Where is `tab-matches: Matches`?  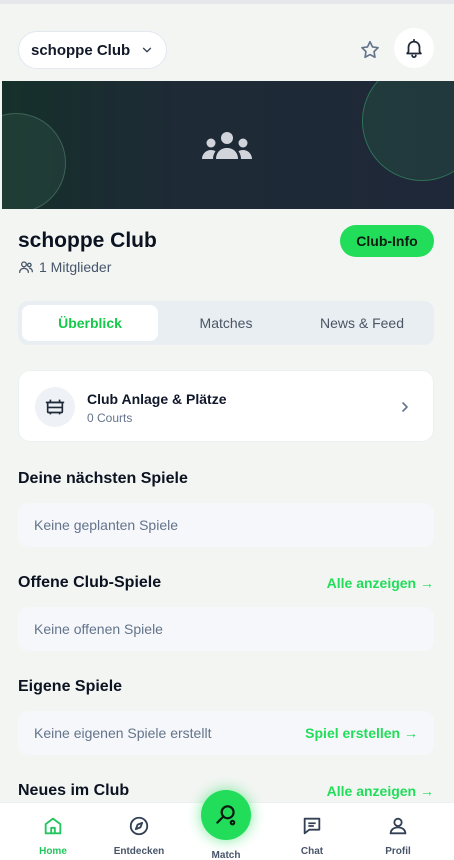
tab-matches: Matches is located at coordinates (226, 323).